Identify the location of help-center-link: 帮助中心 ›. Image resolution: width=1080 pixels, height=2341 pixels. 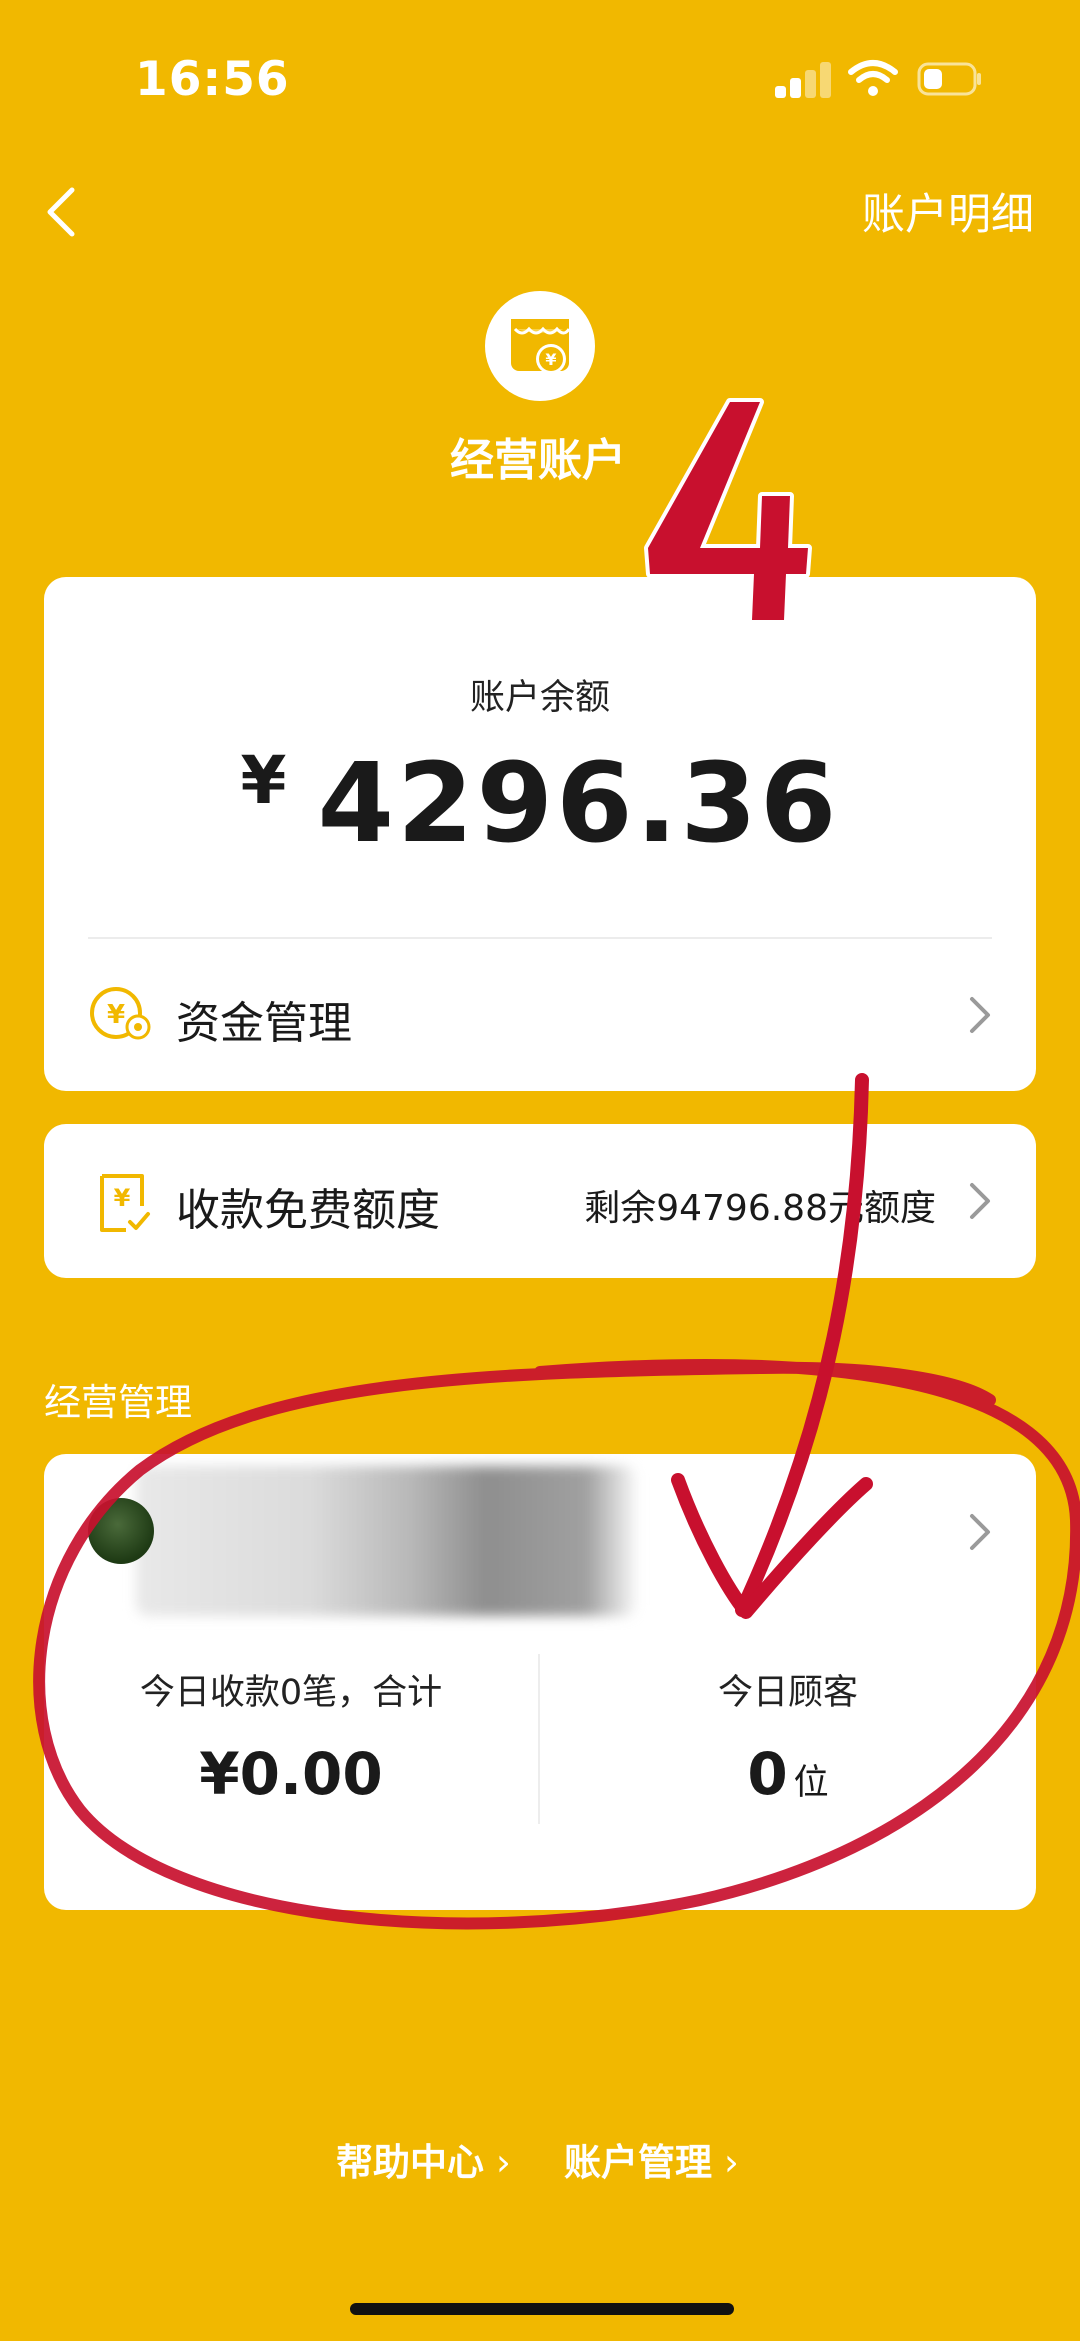
(423, 2159).